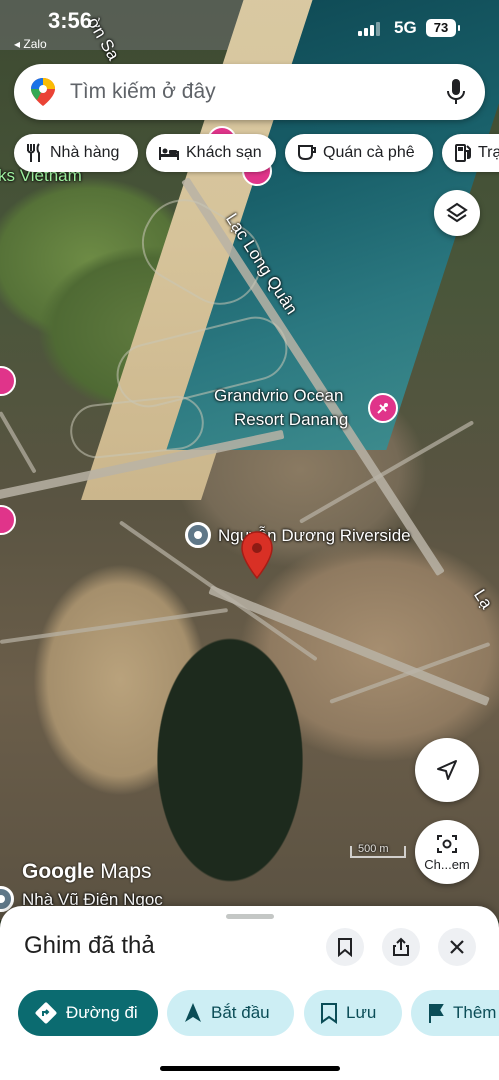 This screenshot has width=499, height=1080. I want to click on chip-cafes: Quán cà phê, so click(359, 153).